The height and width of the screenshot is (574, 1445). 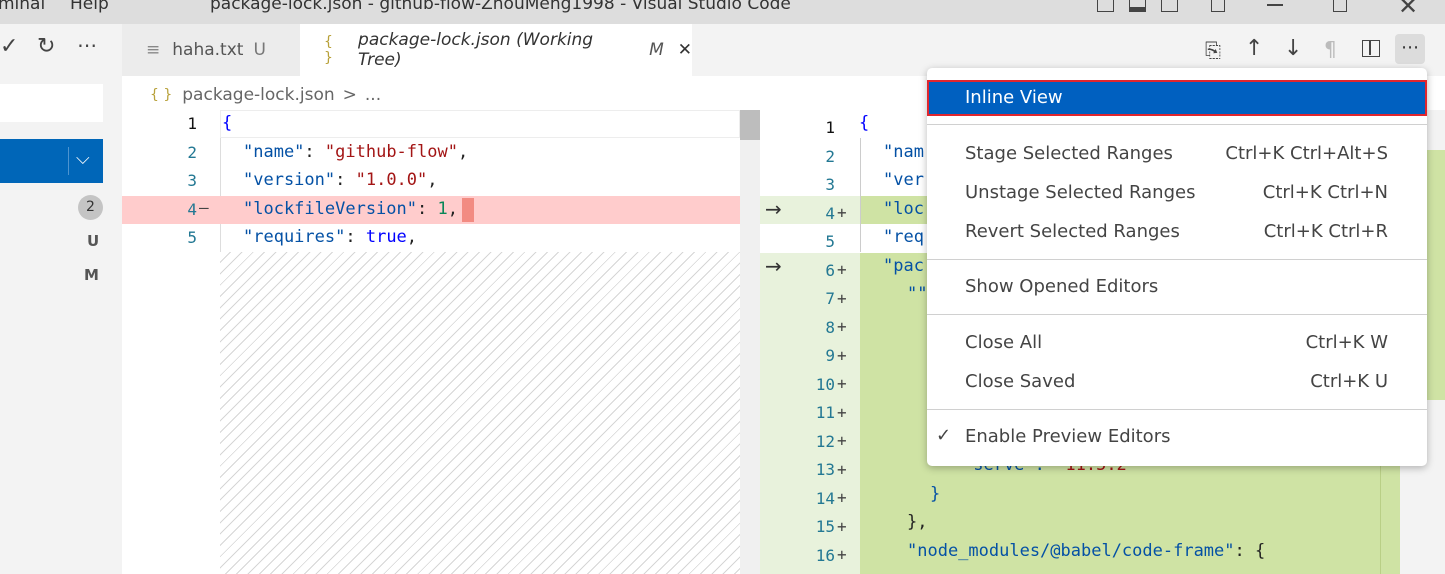 What do you see at coordinates (917, 522) in the screenshot?
I see `code-line: },` at bounding box center [917, 522].